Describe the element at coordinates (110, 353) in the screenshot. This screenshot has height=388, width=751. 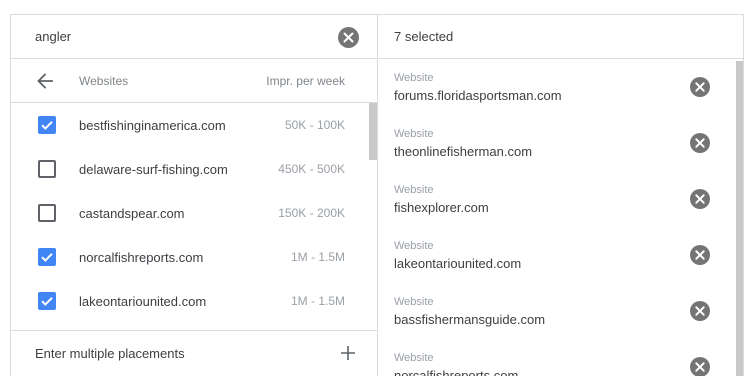
I see `multiple-placements-label: Enter multiple placements` at that location.